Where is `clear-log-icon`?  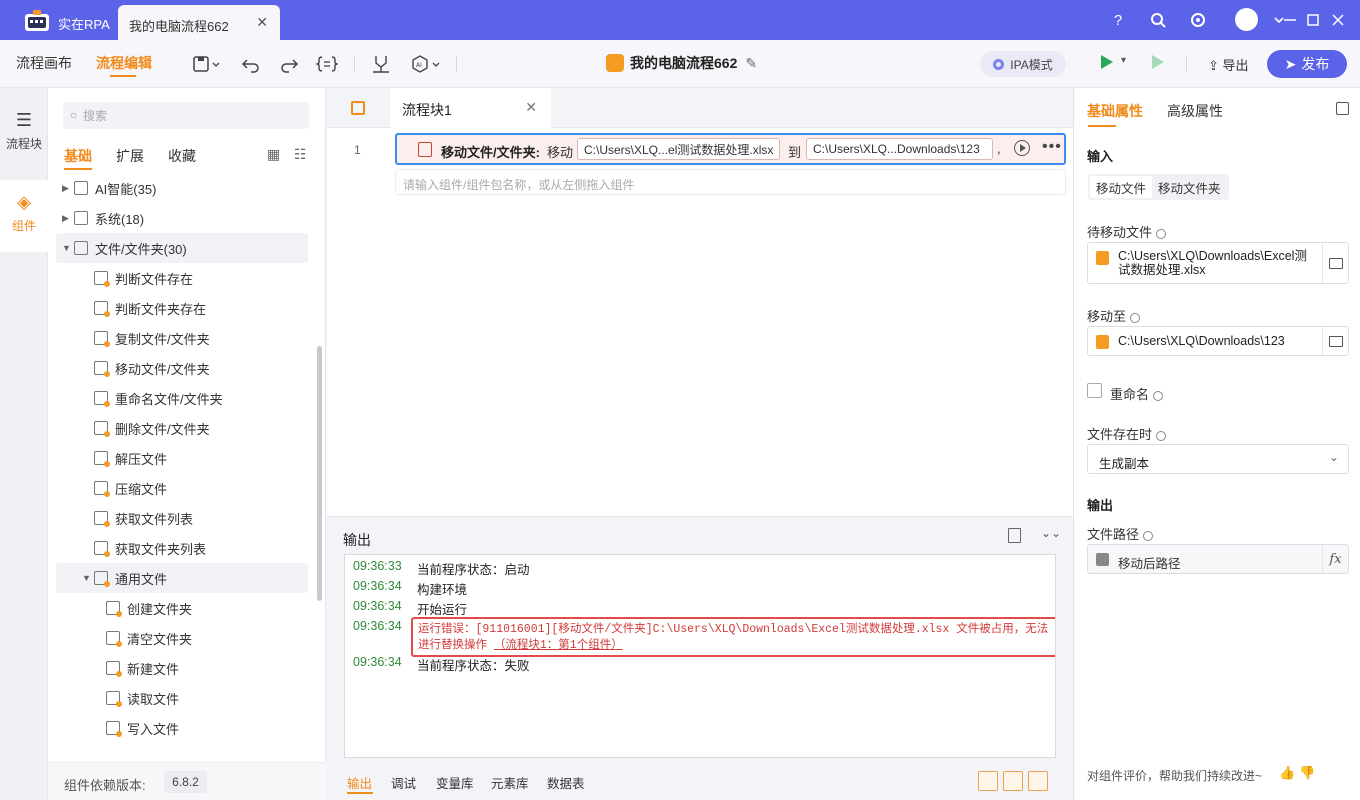
clear-log-icon is located at coordinates (1014, 535).